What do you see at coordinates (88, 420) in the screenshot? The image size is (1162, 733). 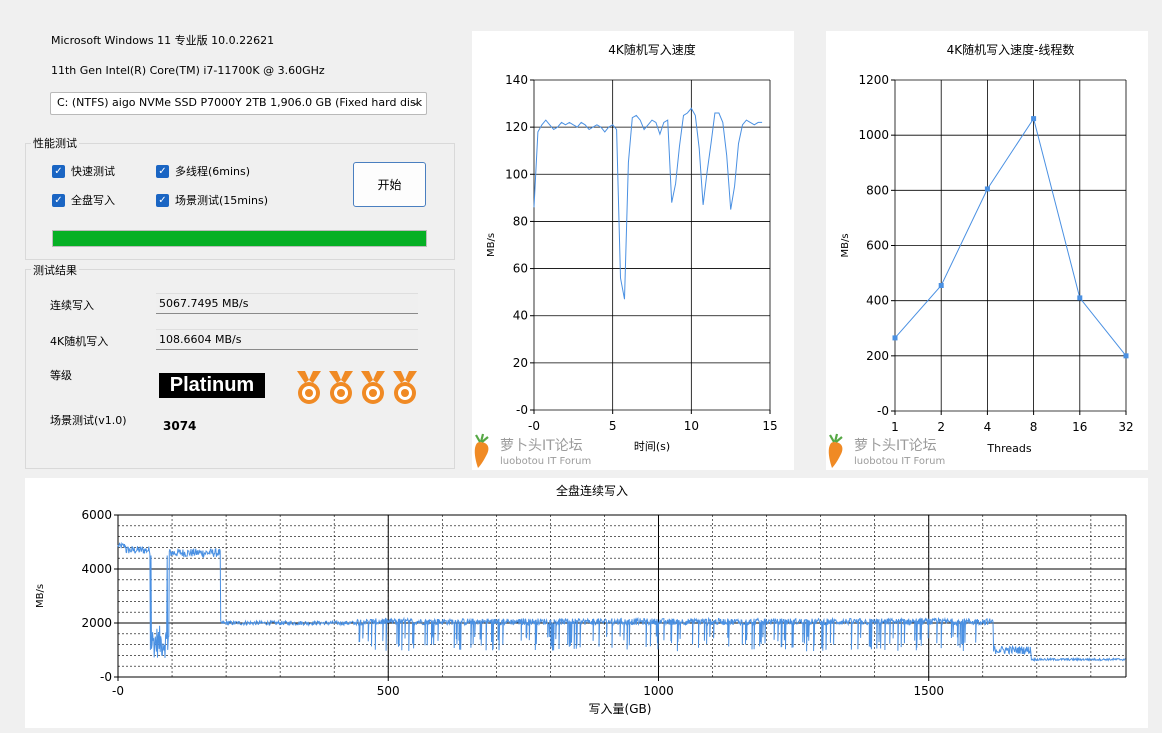 I see `scenario-test-label: 场景测试(v1.0)` at bounding box center [88, 420].